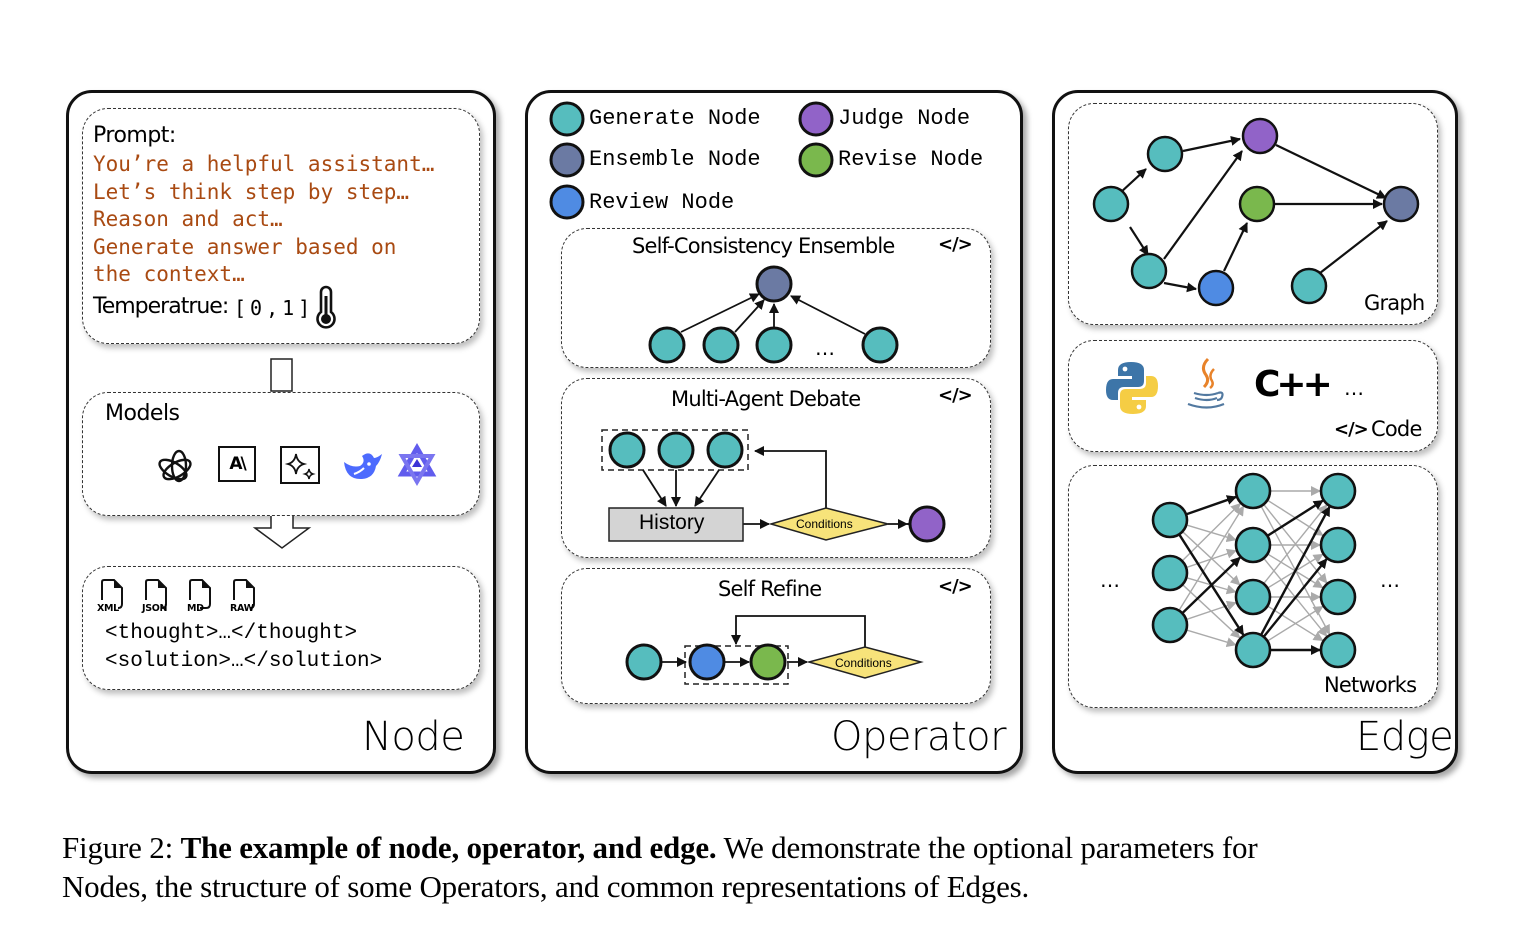 The image size is (1520, 938). Describe the element at coordinates (245, 246) in the screenshot. I see `prompt-line: Generate answer based on` at that location.